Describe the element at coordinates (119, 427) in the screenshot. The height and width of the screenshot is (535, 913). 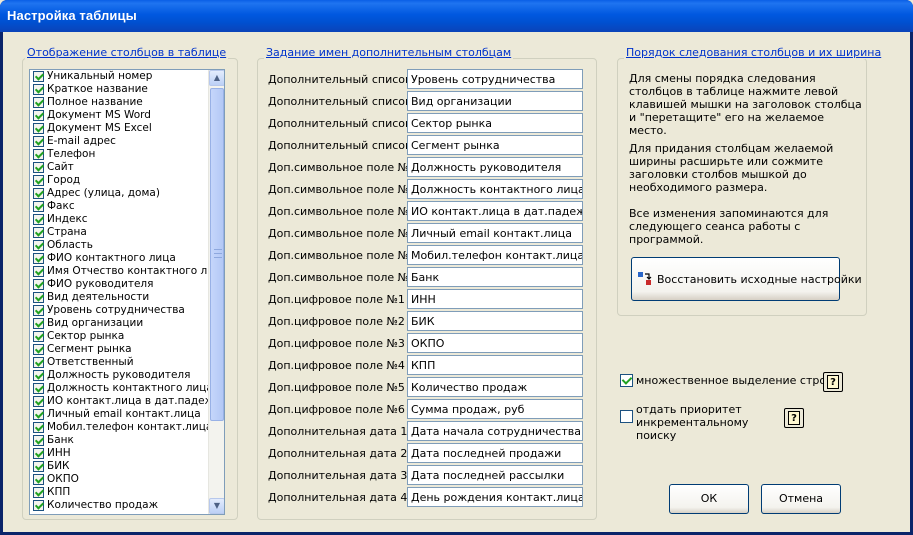
I see `column-list-item: Мобил.телефон контакт.лица` at that location.